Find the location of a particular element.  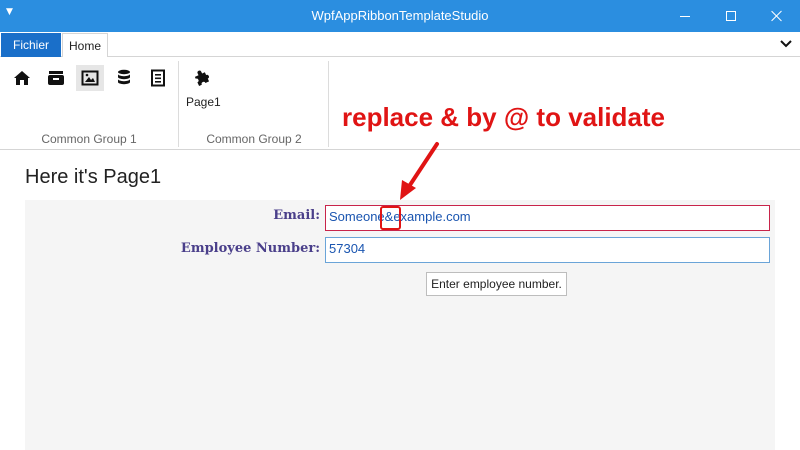

home-button is located at coordinates (22, 78).